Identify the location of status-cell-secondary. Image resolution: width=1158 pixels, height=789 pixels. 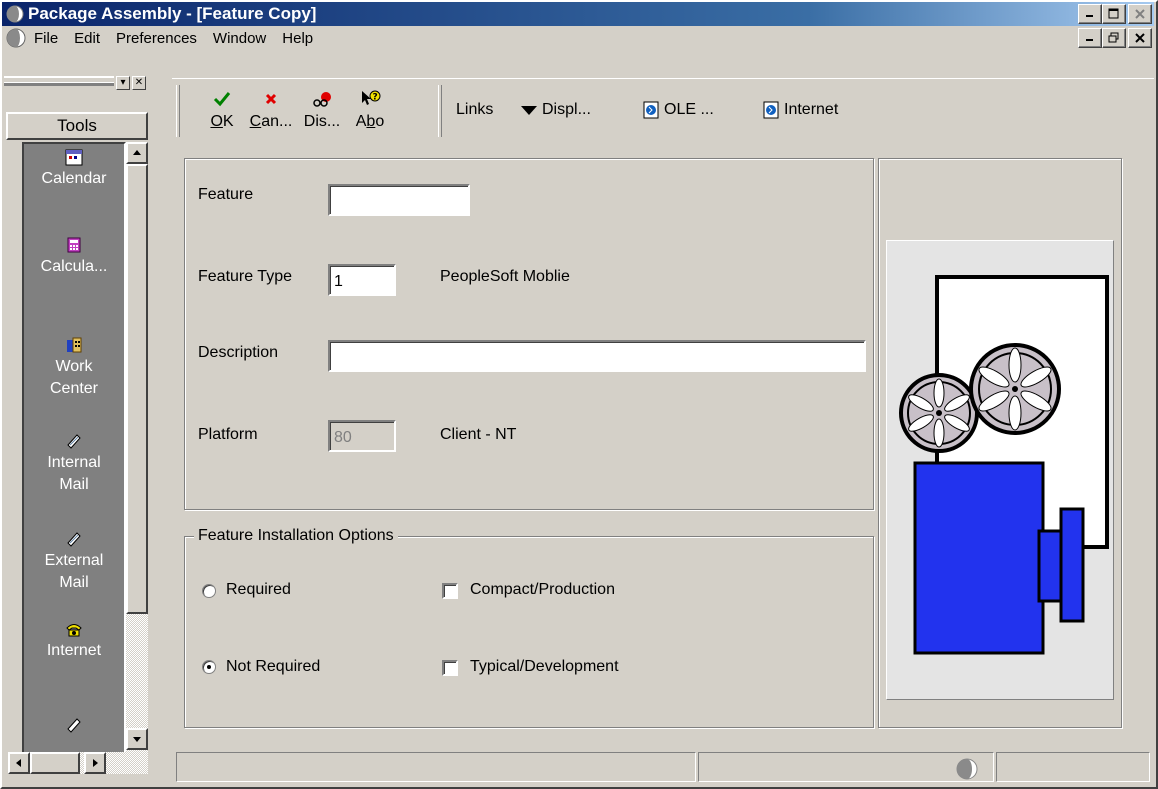
(846, 767).